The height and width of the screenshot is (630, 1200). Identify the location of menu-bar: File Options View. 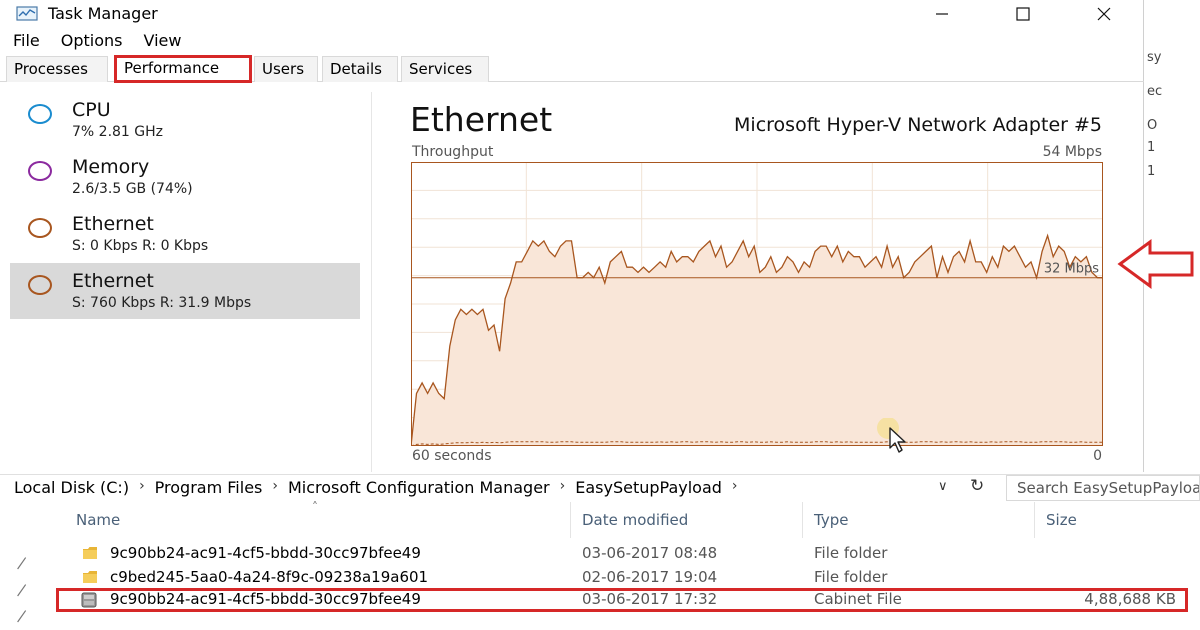
(94, 41).